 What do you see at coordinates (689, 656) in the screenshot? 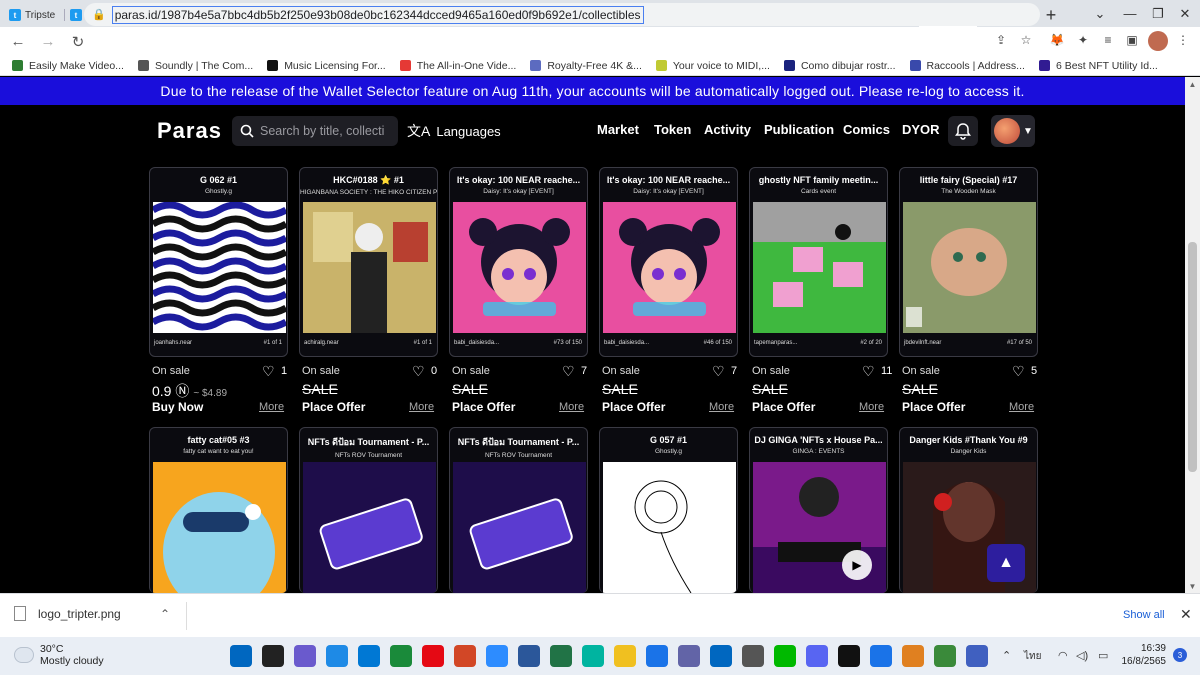
I see `teams-icon` at bounding box center [689, 656].